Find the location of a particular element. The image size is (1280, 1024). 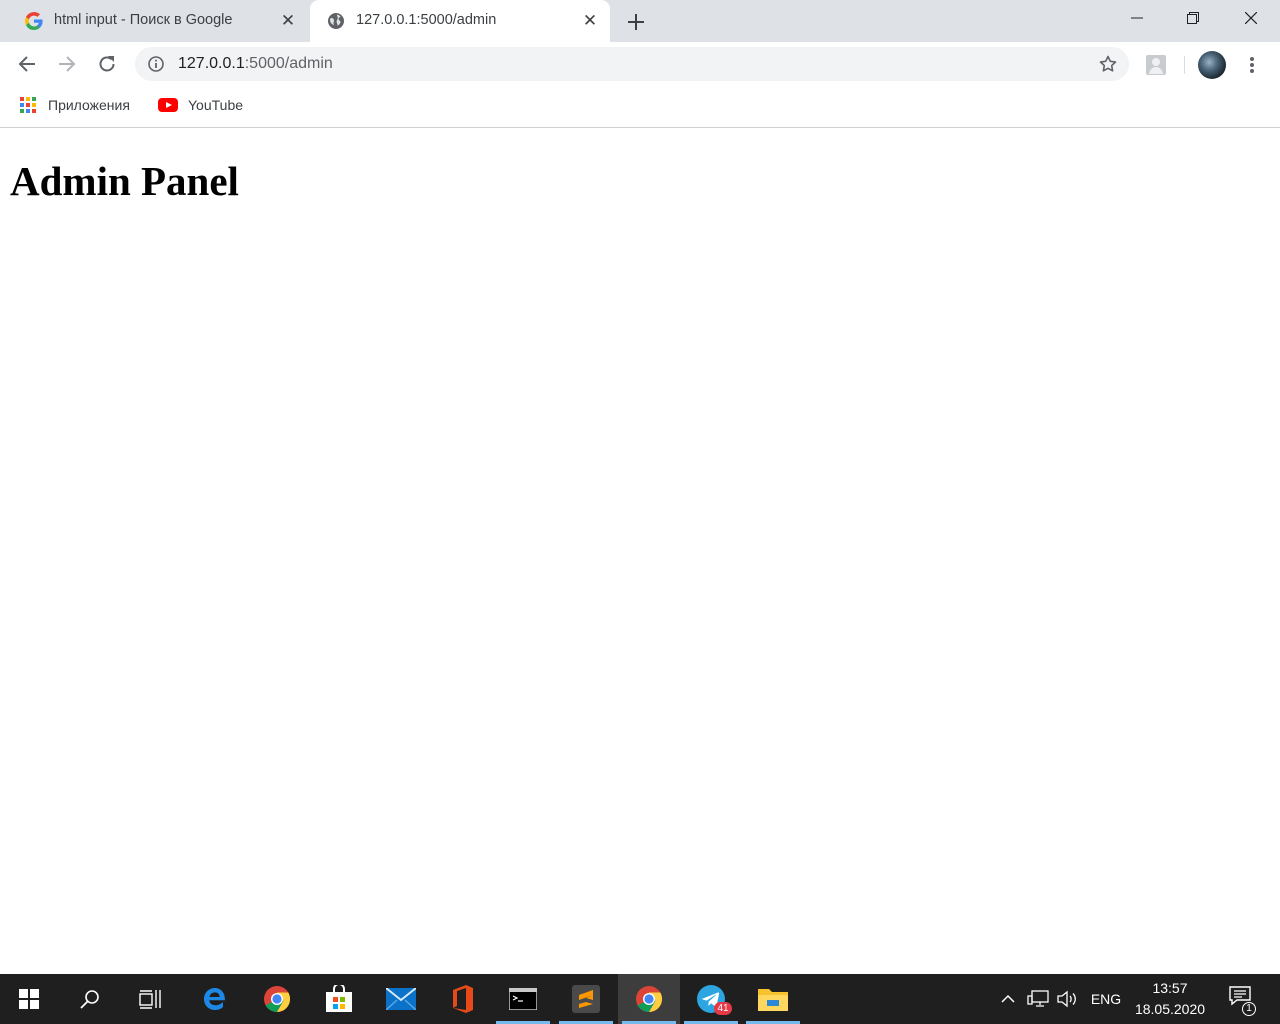

task-view-icon is located at coordinates (150, 999).